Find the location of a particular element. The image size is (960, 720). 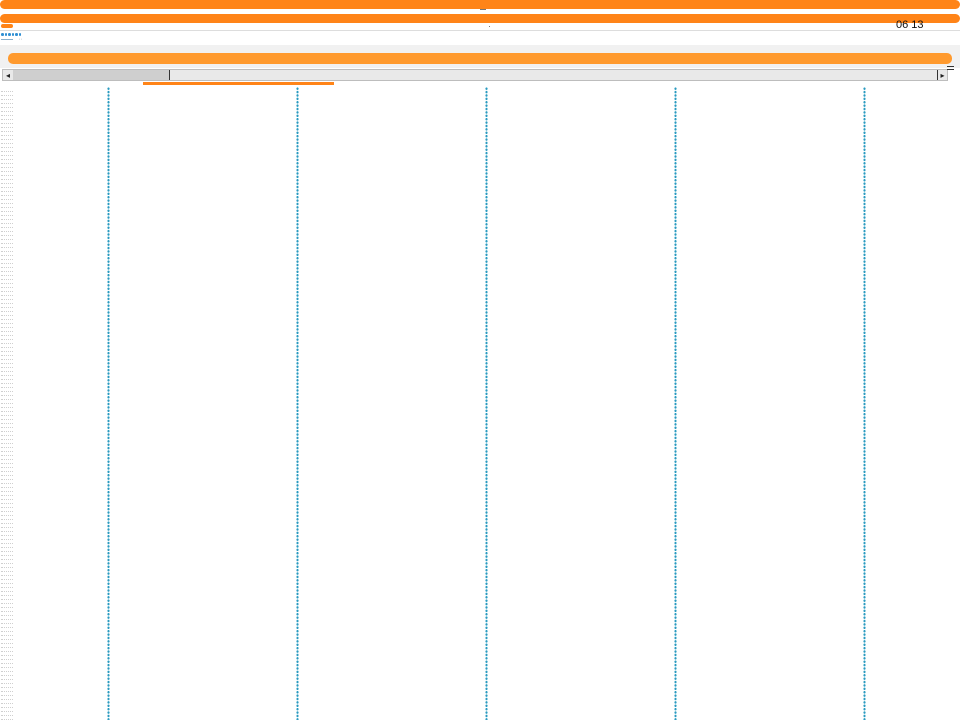

scroll-thumb is located at coordinates (91, 75).